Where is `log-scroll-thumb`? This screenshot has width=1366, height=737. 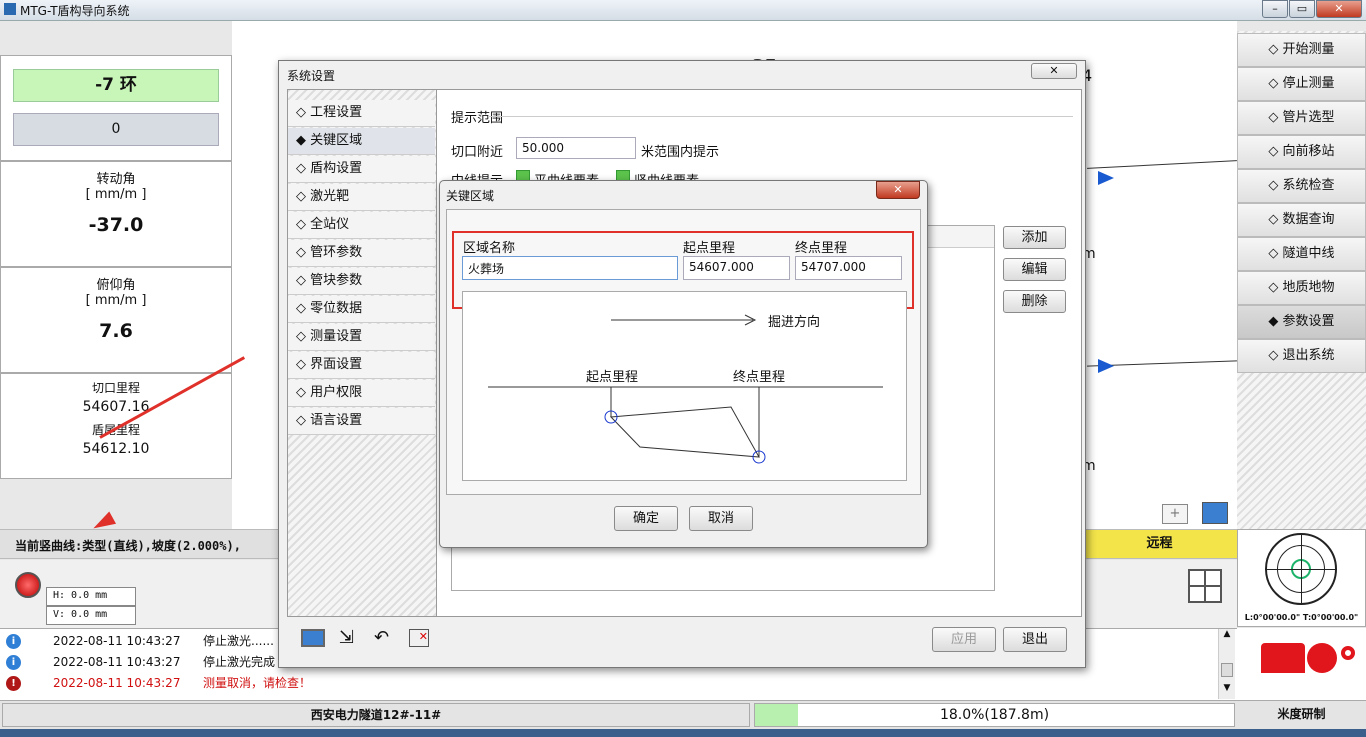
log-scroll-thumb is located at coordinates (1227, 670).